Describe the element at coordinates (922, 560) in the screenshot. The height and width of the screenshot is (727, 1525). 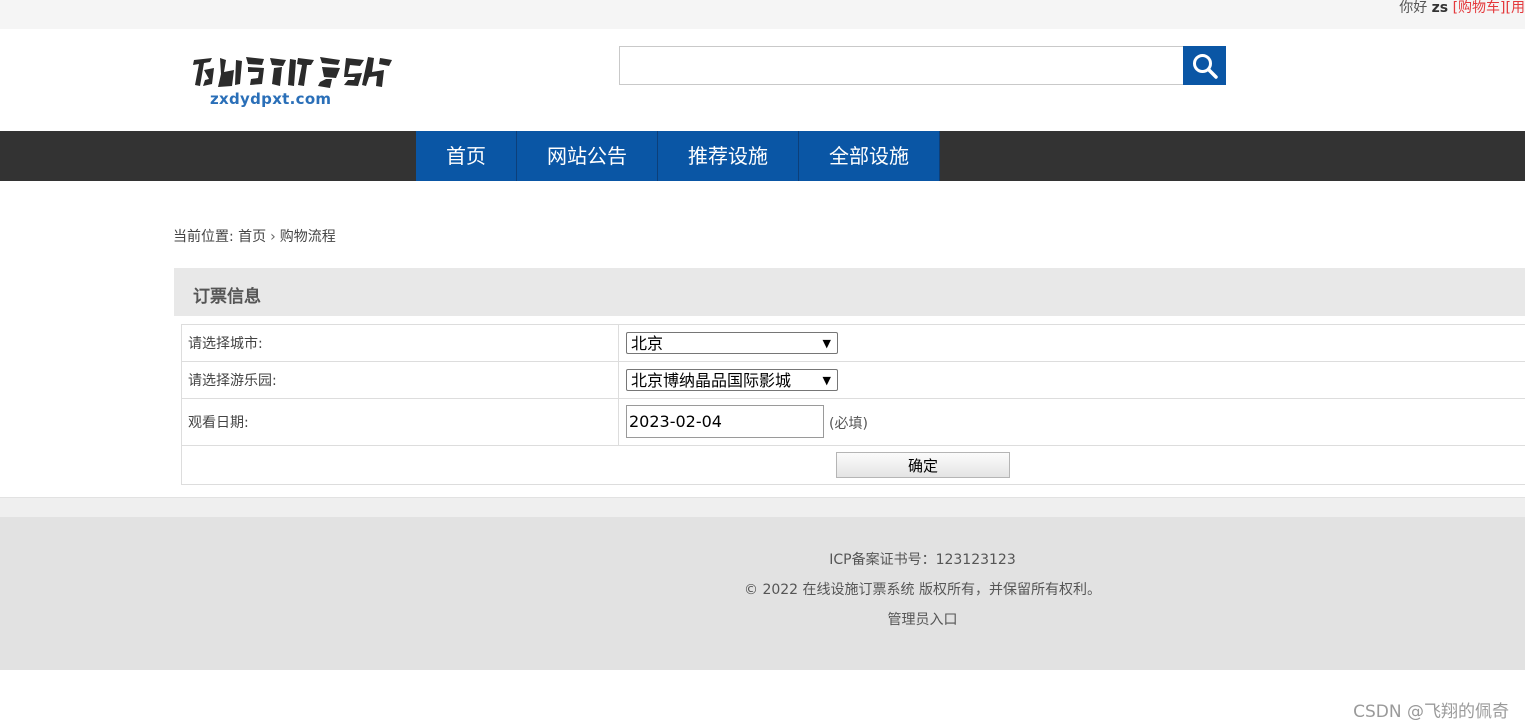
I see `footer-icp: ICP备案证书号：123123123` at that location.